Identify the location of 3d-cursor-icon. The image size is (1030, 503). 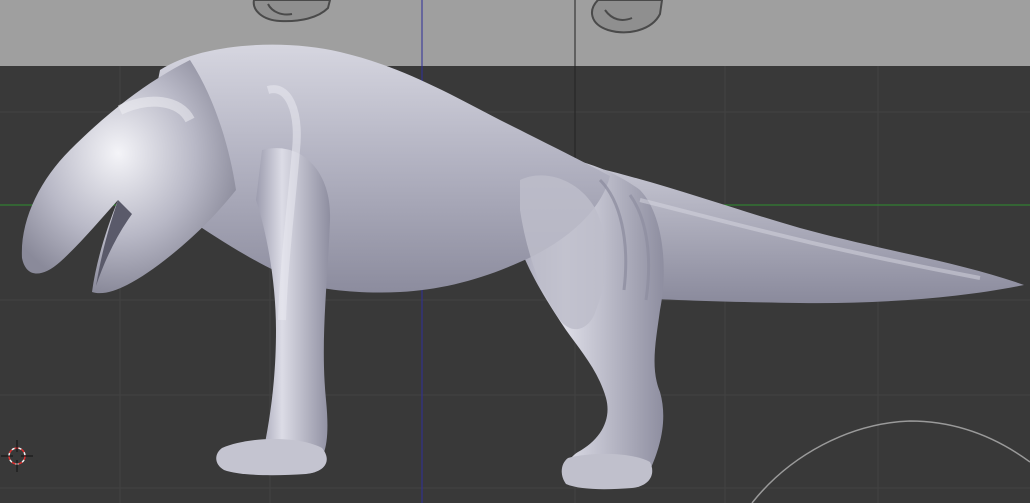
(17, 456).